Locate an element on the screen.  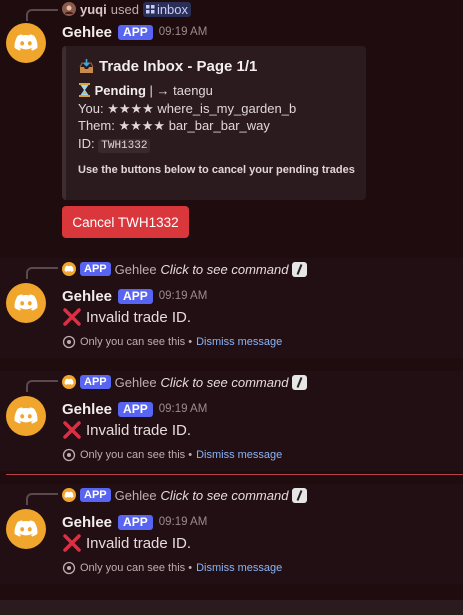
embed-you-line: You: ★★★★ where_is_my_garden_b is located at coordinates (216, 109).